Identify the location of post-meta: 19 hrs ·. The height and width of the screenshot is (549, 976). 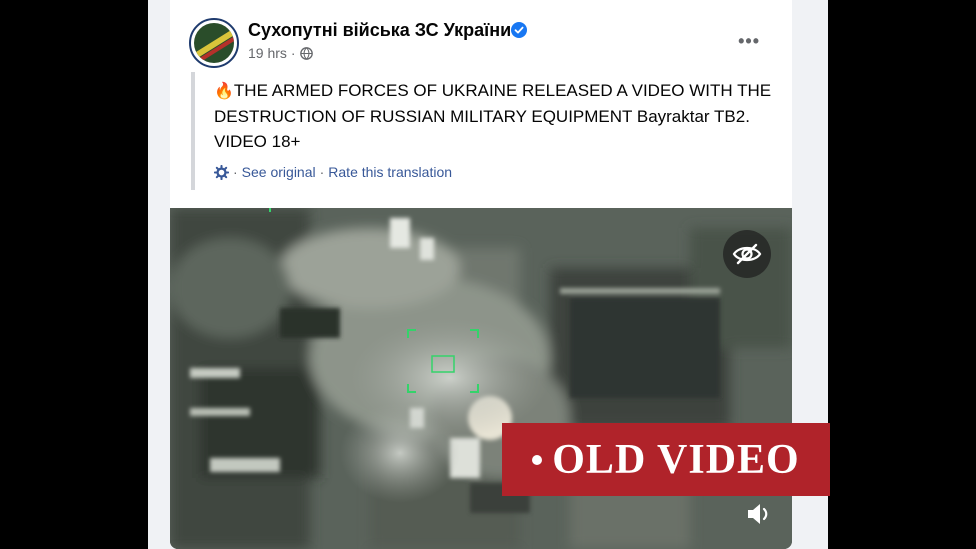
(280, 53).